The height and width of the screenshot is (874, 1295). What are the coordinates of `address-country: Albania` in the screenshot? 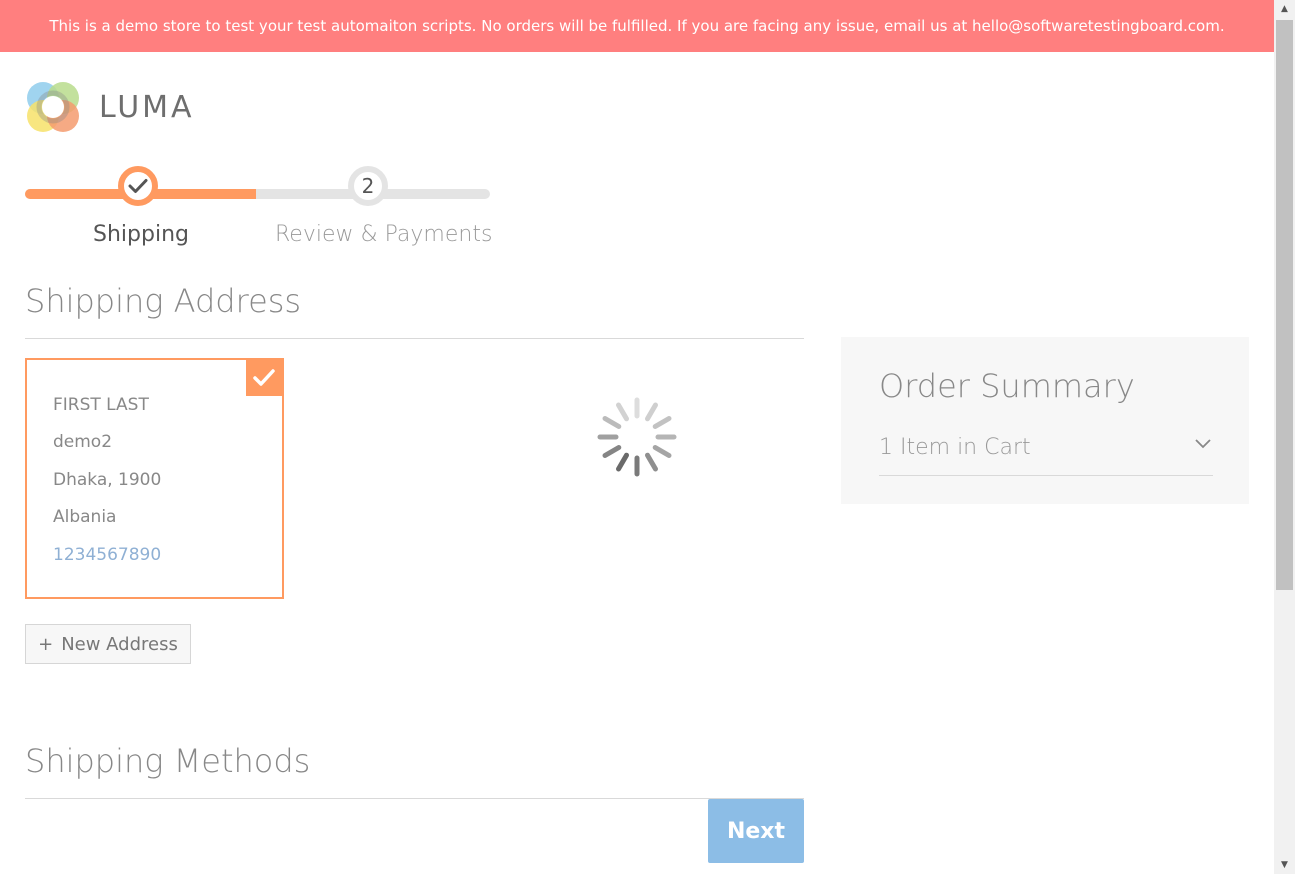 It's located at (85, 517).